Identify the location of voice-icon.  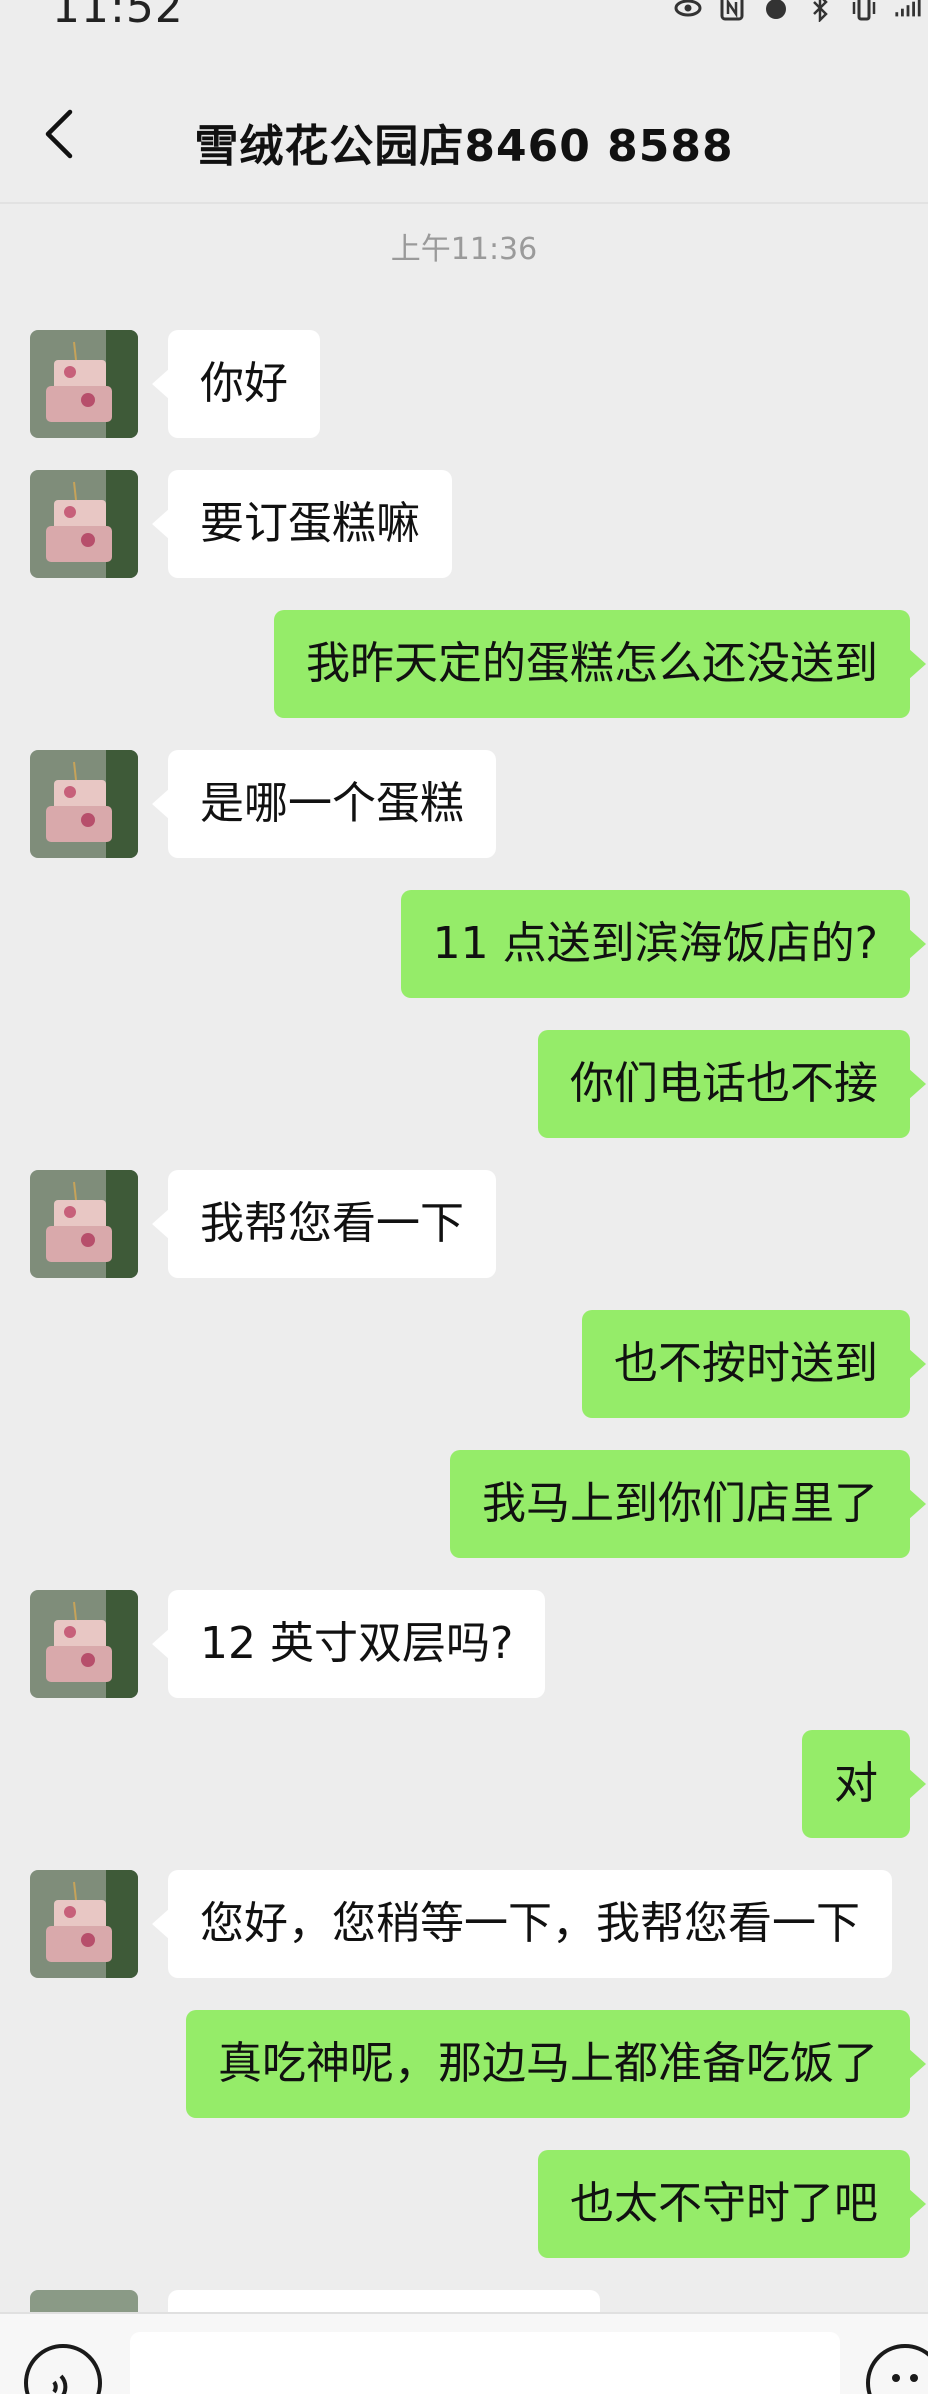
(60, 2384).